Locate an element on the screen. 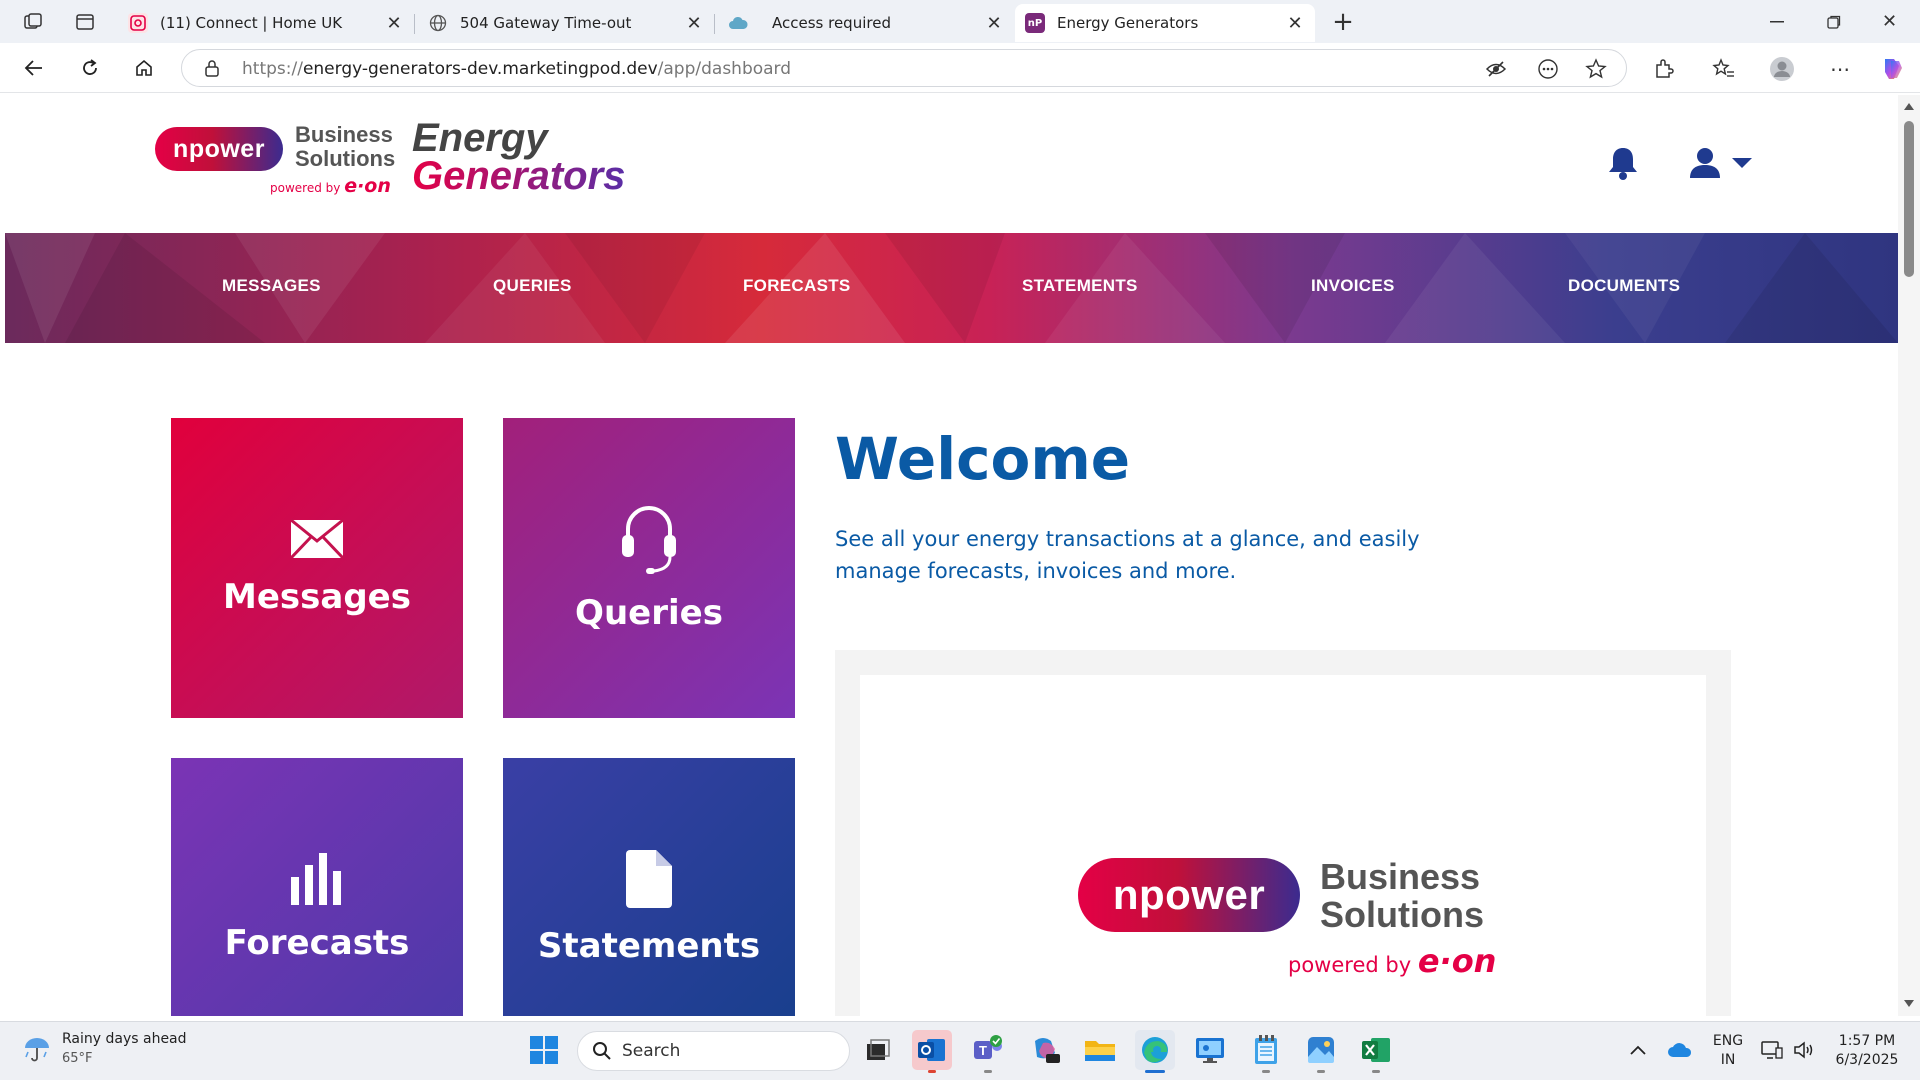  tile-messages: Messages is located at coordinates (317, 568).